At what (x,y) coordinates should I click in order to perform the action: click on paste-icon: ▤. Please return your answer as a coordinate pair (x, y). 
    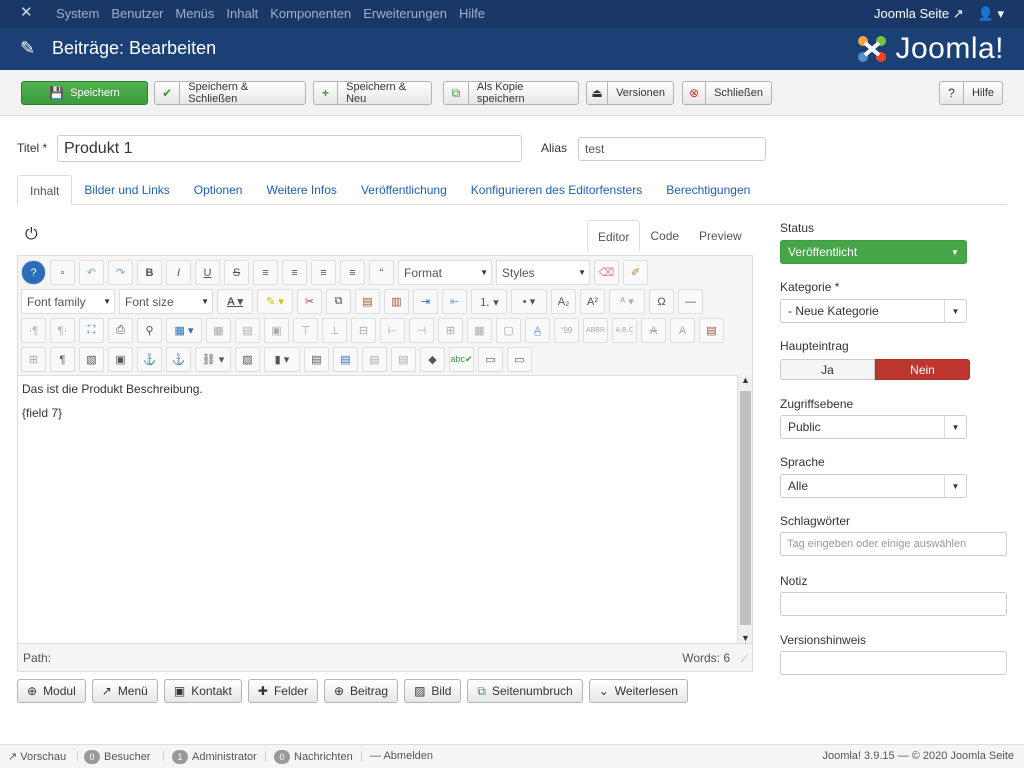
    Looking at the image, I should click on (367, 301).